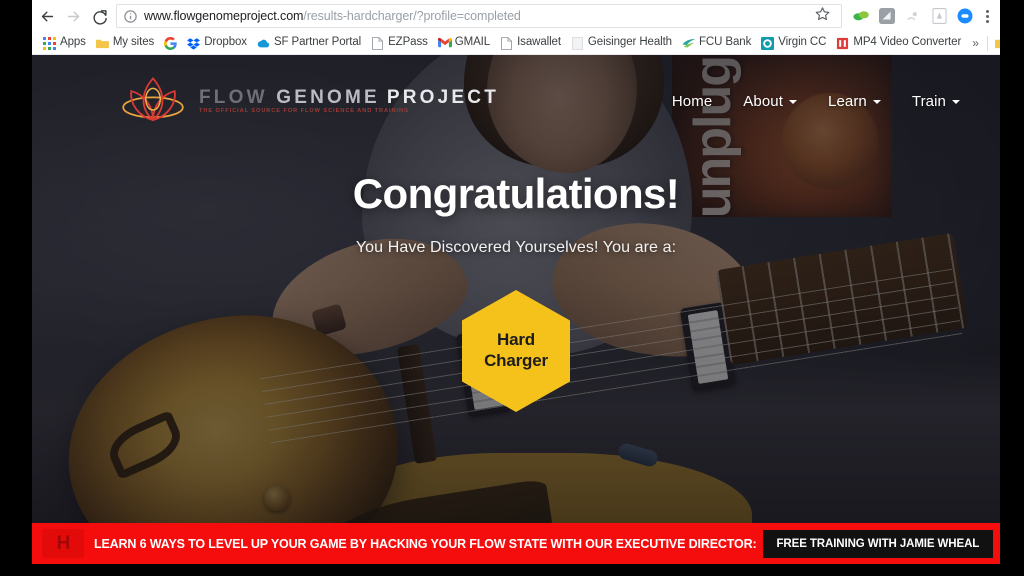 This screenshot has height=576, width=1024. I want to click on other-bookmarks-folder: Other bookmarks, so click(995, 43).